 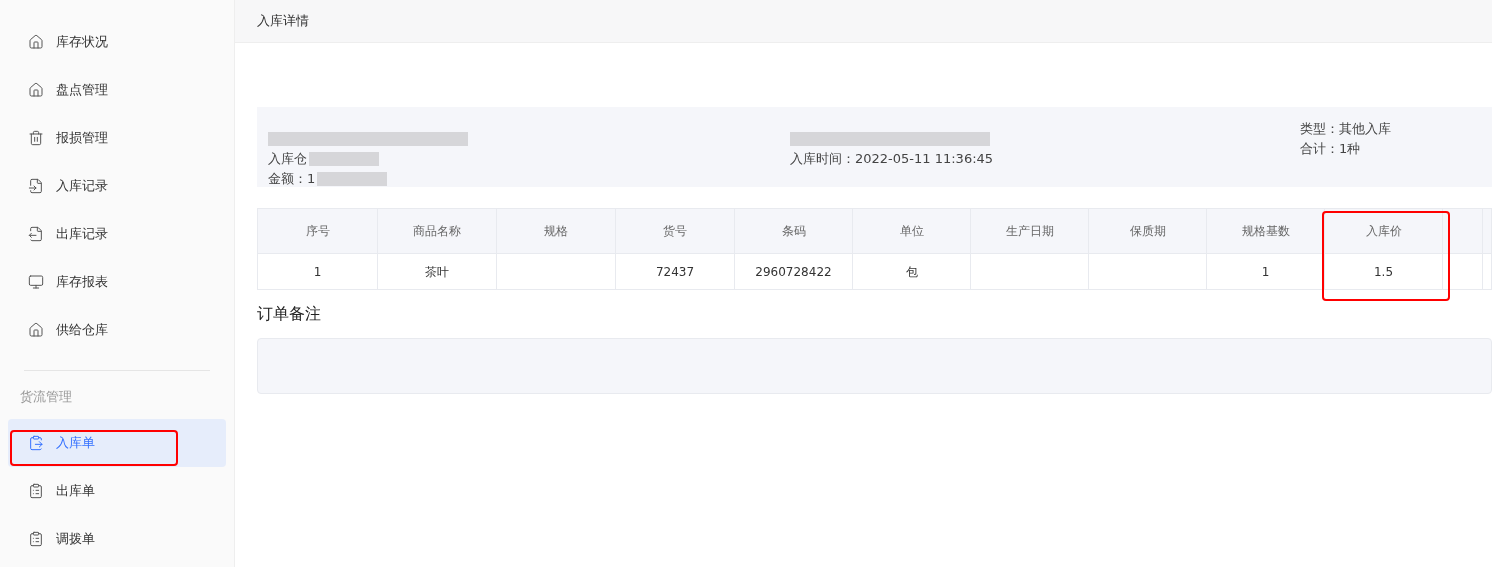 I want to click on column-header: 单位, so click(x=912, y=231).